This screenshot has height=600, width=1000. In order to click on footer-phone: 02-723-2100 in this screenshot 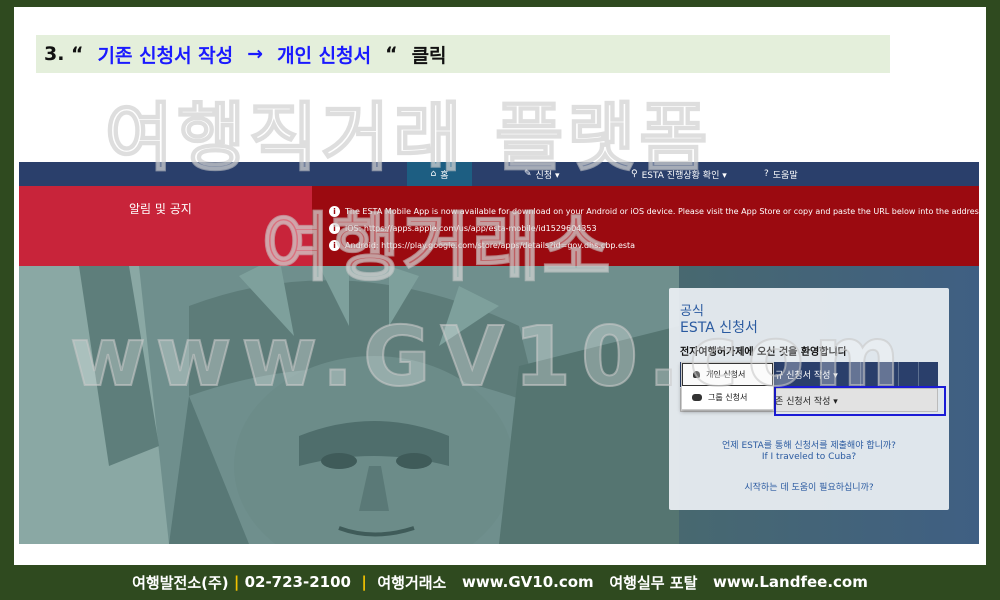, I will do `click(297, 582)`.